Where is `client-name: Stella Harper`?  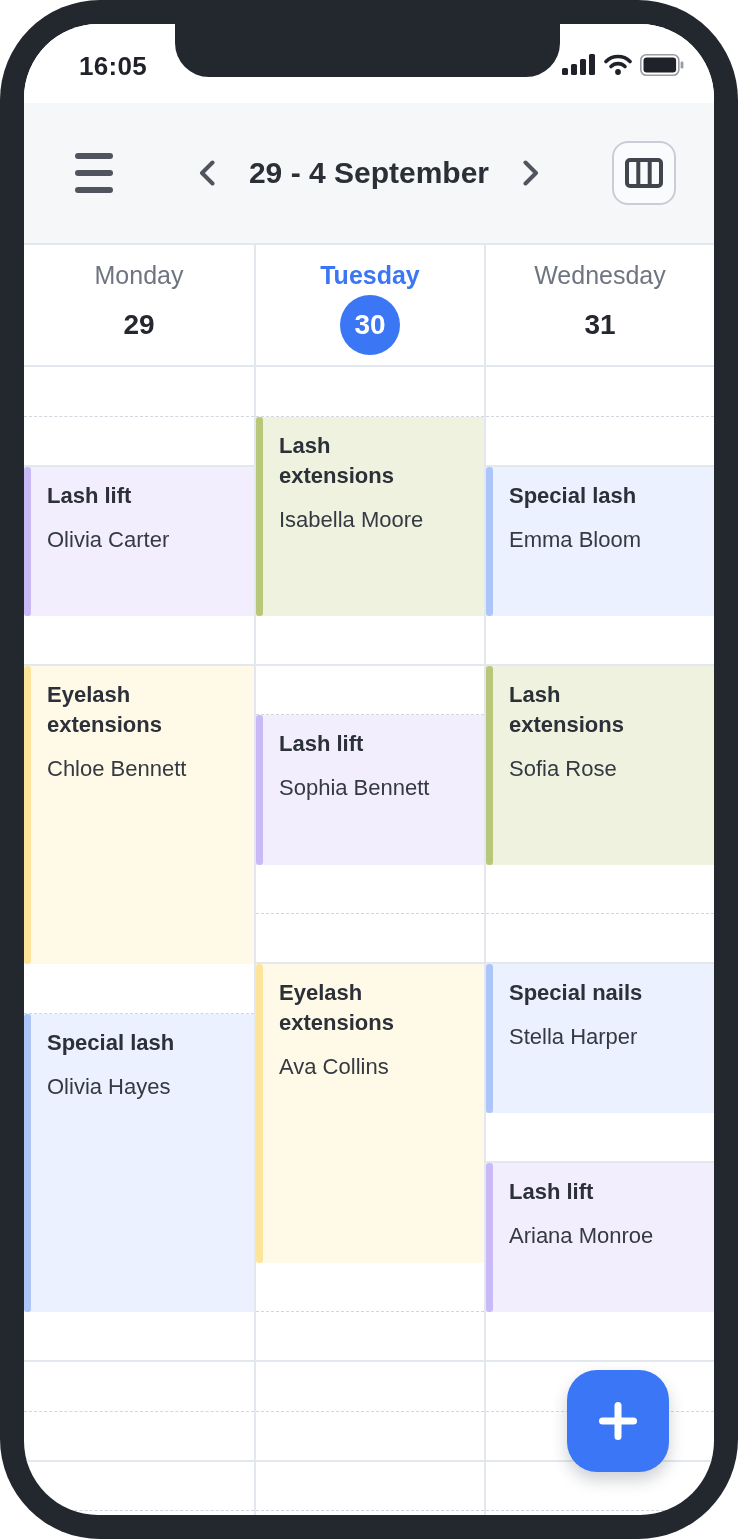 client-name: Stella Harper is located at coordinates (574, 1037).